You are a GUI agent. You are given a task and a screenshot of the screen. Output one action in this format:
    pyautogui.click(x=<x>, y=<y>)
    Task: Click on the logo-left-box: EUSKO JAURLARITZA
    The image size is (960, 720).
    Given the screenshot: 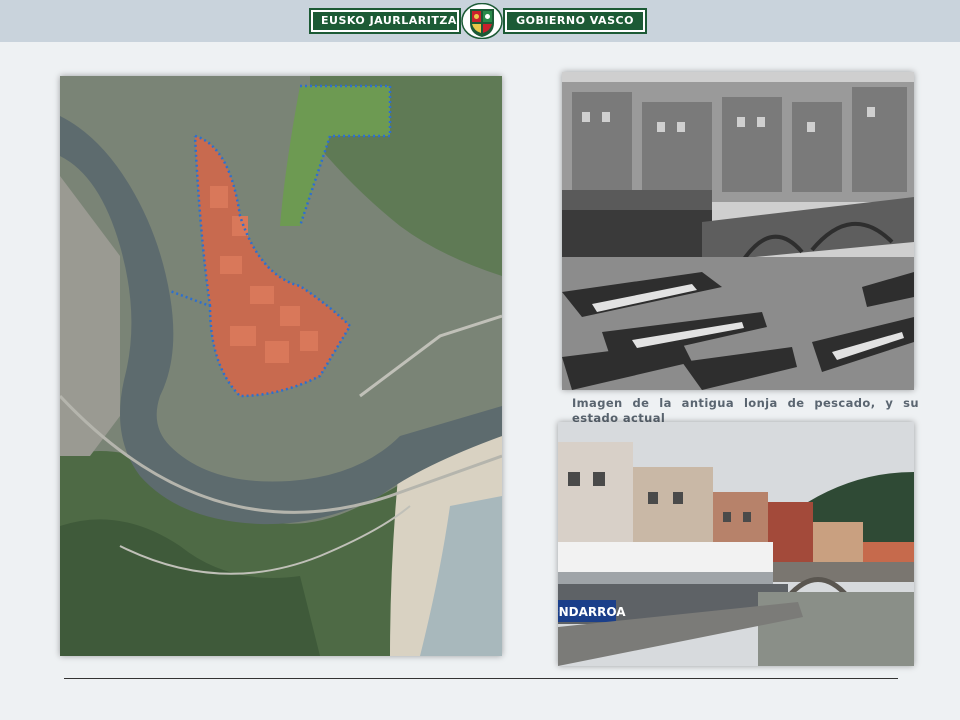 What is the action you would take?
    pyautogui.click(x=385, y=21)
    